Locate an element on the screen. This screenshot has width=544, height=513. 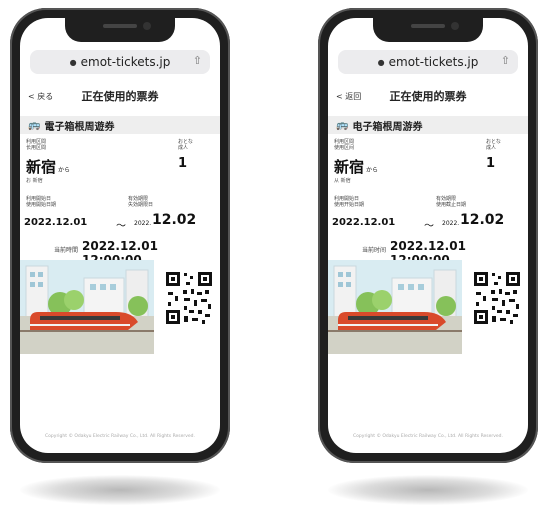
current-time-label: 当前时间 is located at coordinates (374, 250).